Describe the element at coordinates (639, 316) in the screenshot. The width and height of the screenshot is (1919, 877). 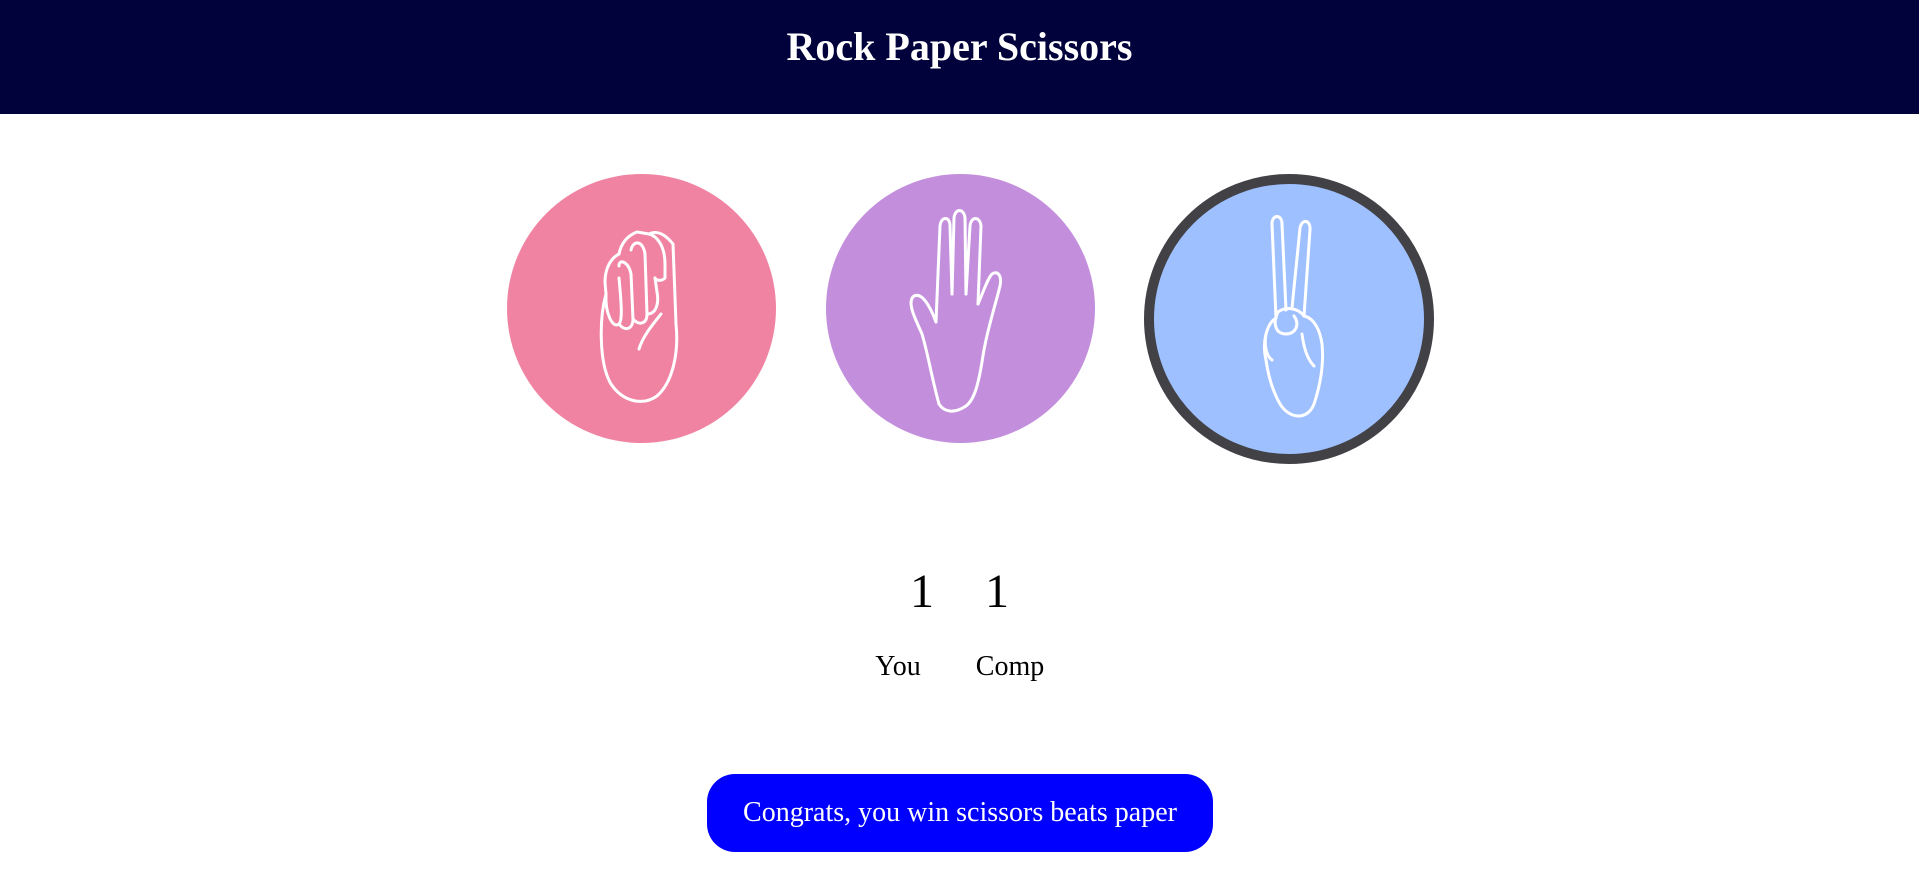
I see `fist-icon` at that location.